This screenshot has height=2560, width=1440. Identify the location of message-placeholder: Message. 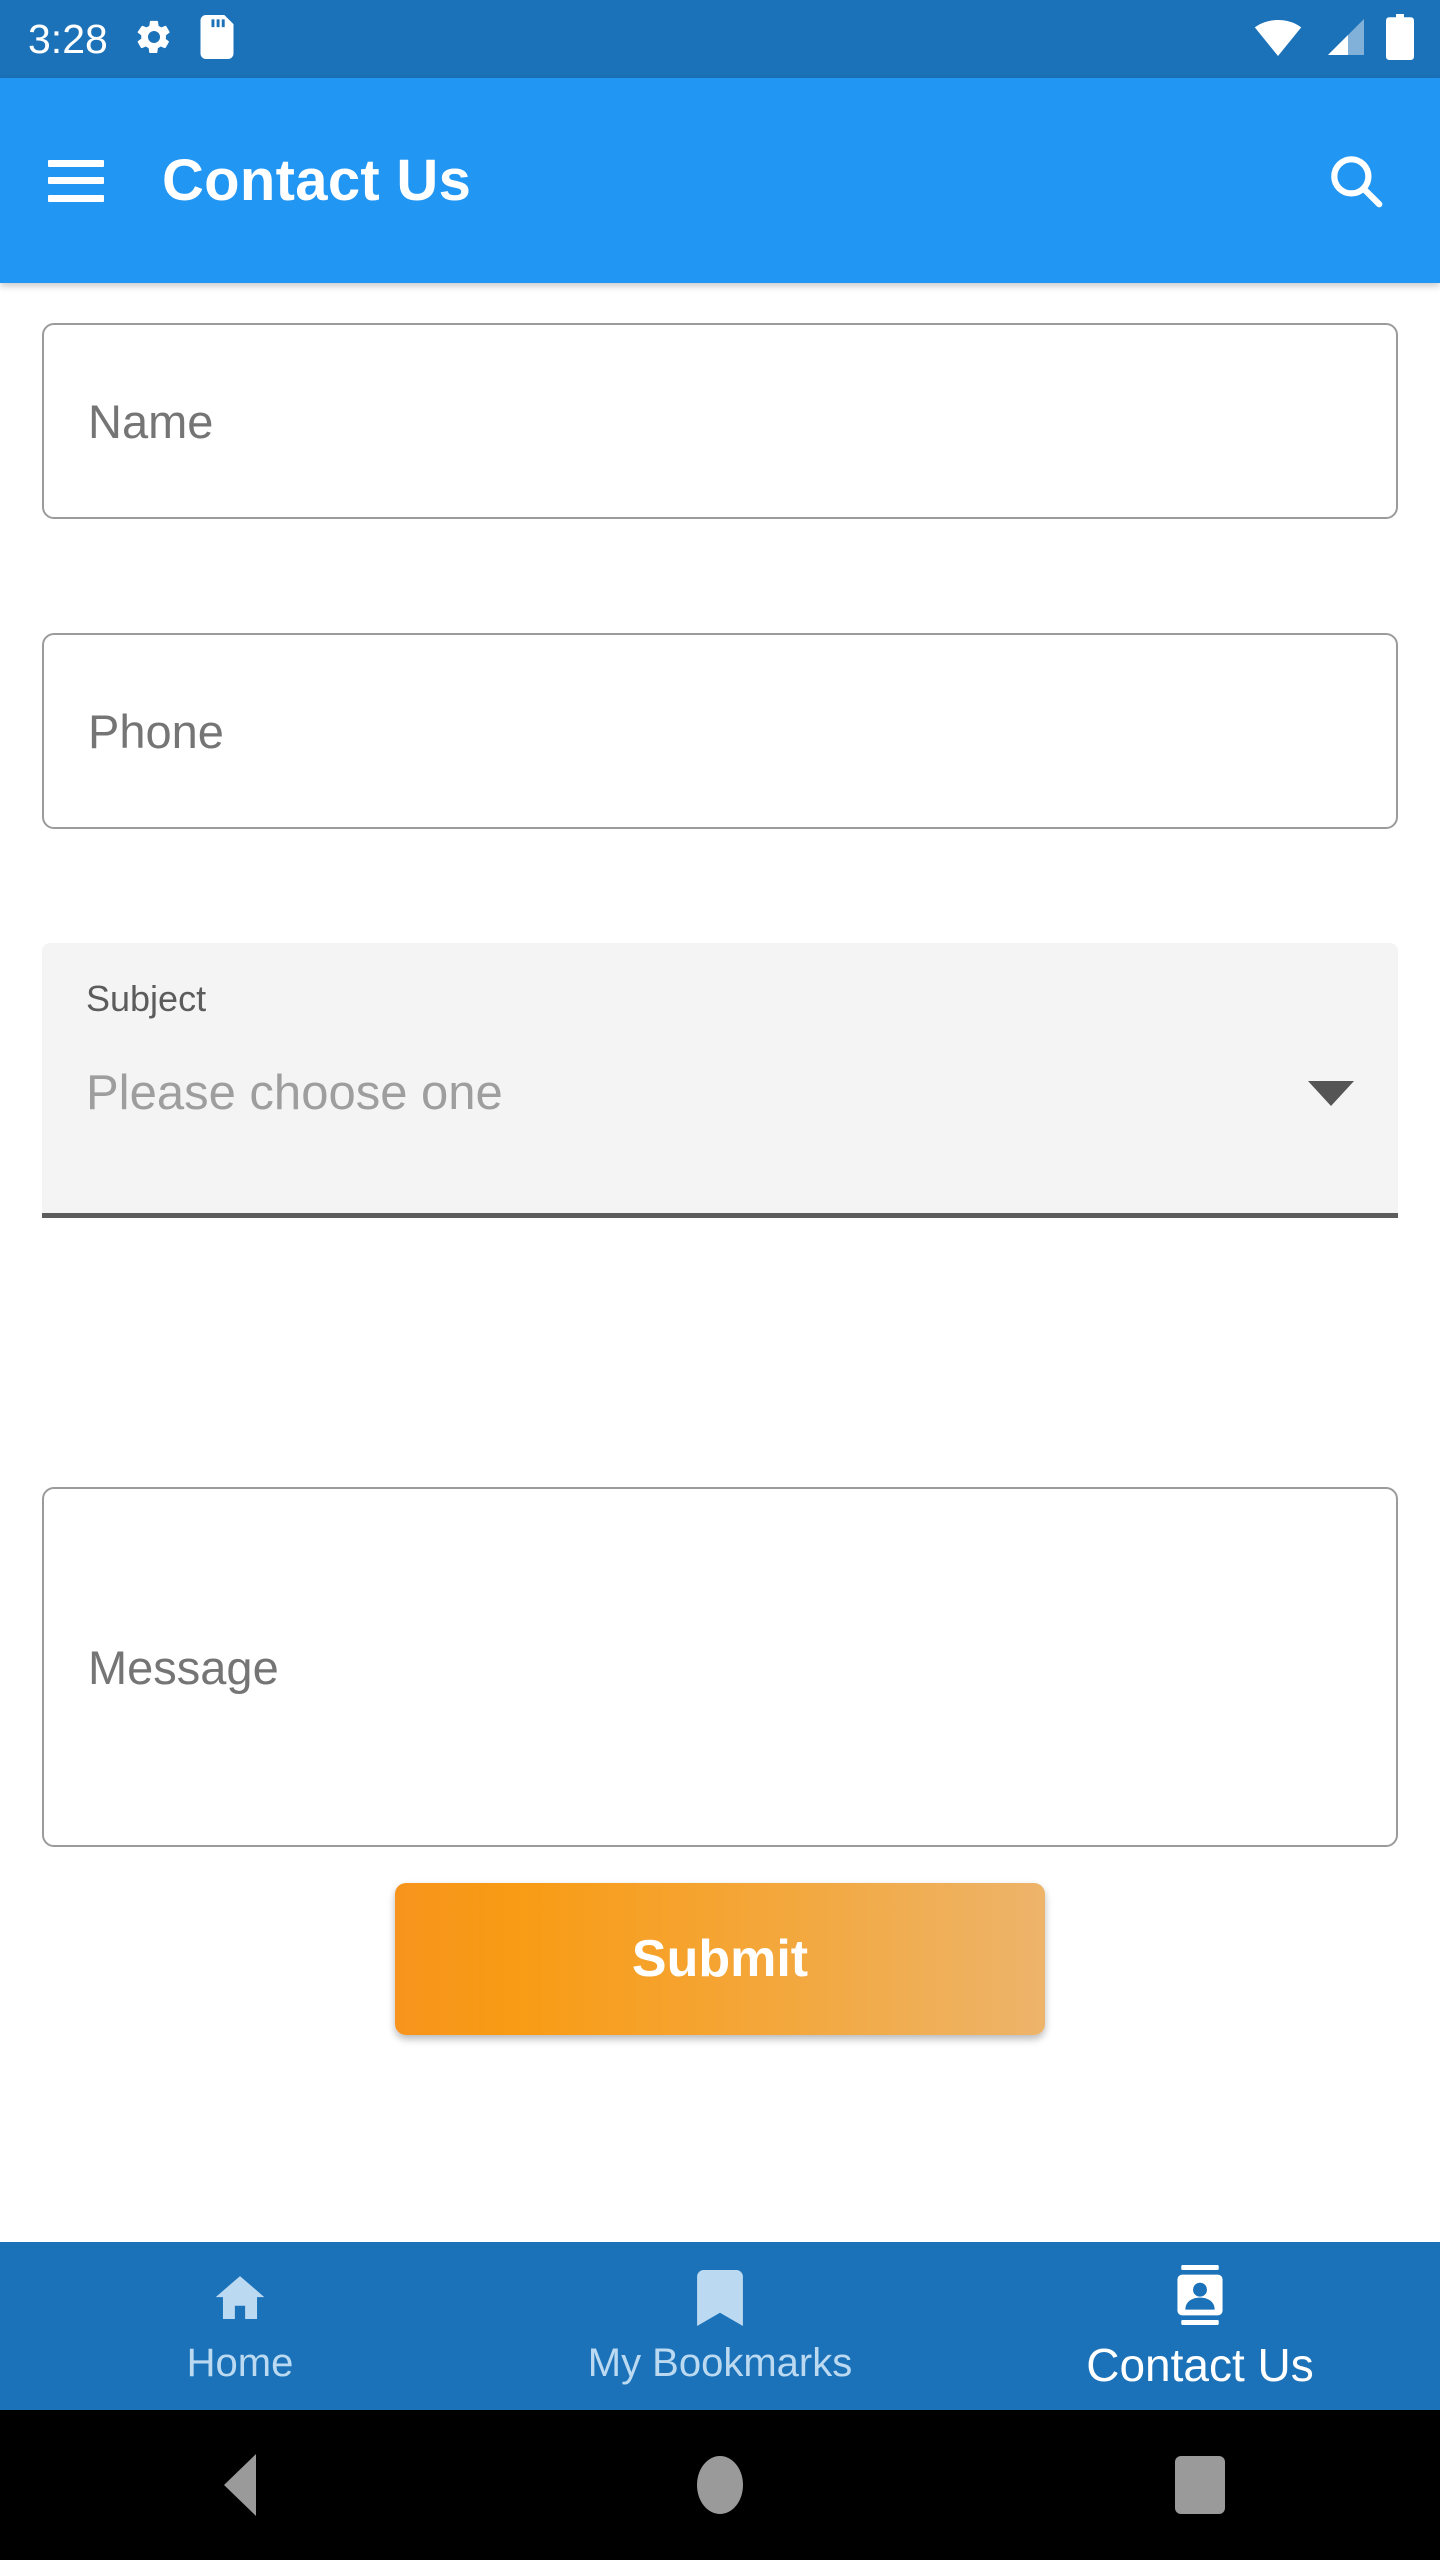
(183, 1667).